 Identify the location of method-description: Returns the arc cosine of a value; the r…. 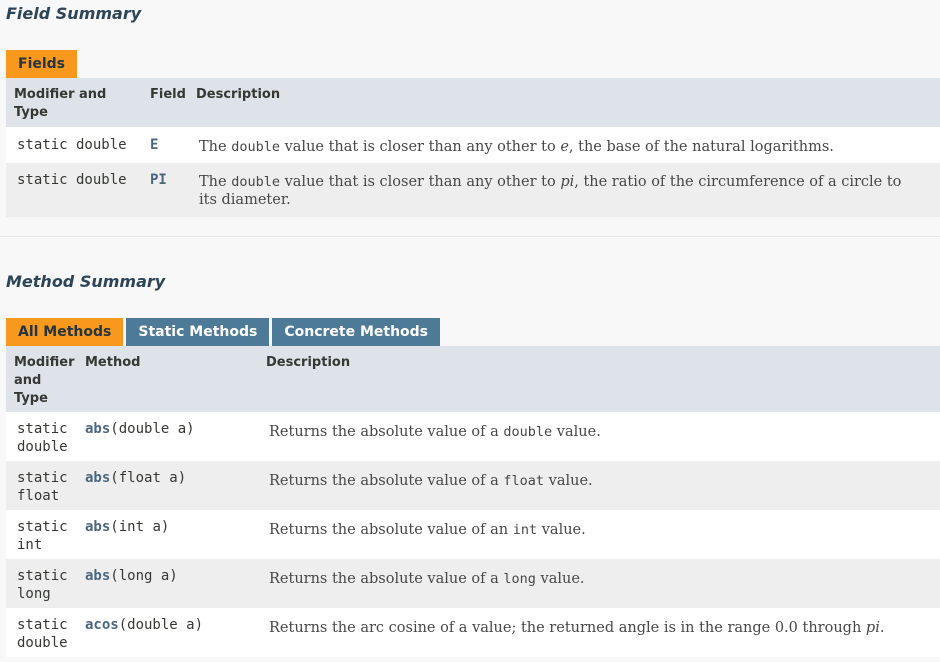
(596, 632).